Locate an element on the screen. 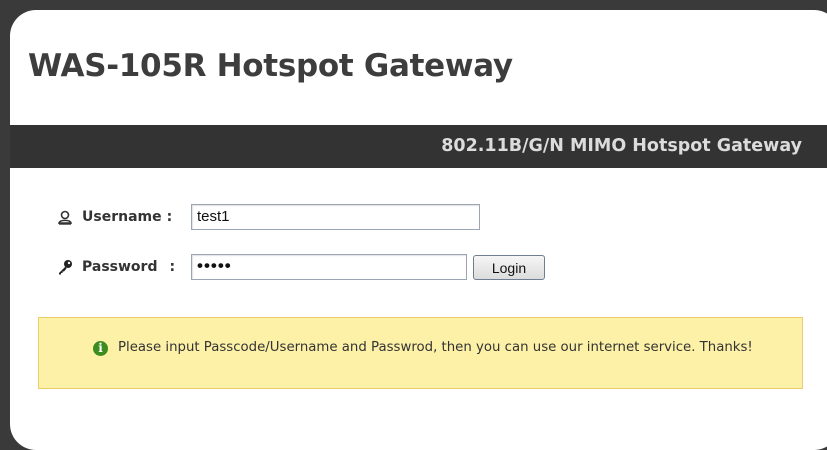 The height and width of the screenshot is (450, 827). username-colon: : is located at coordinates (169, 217).